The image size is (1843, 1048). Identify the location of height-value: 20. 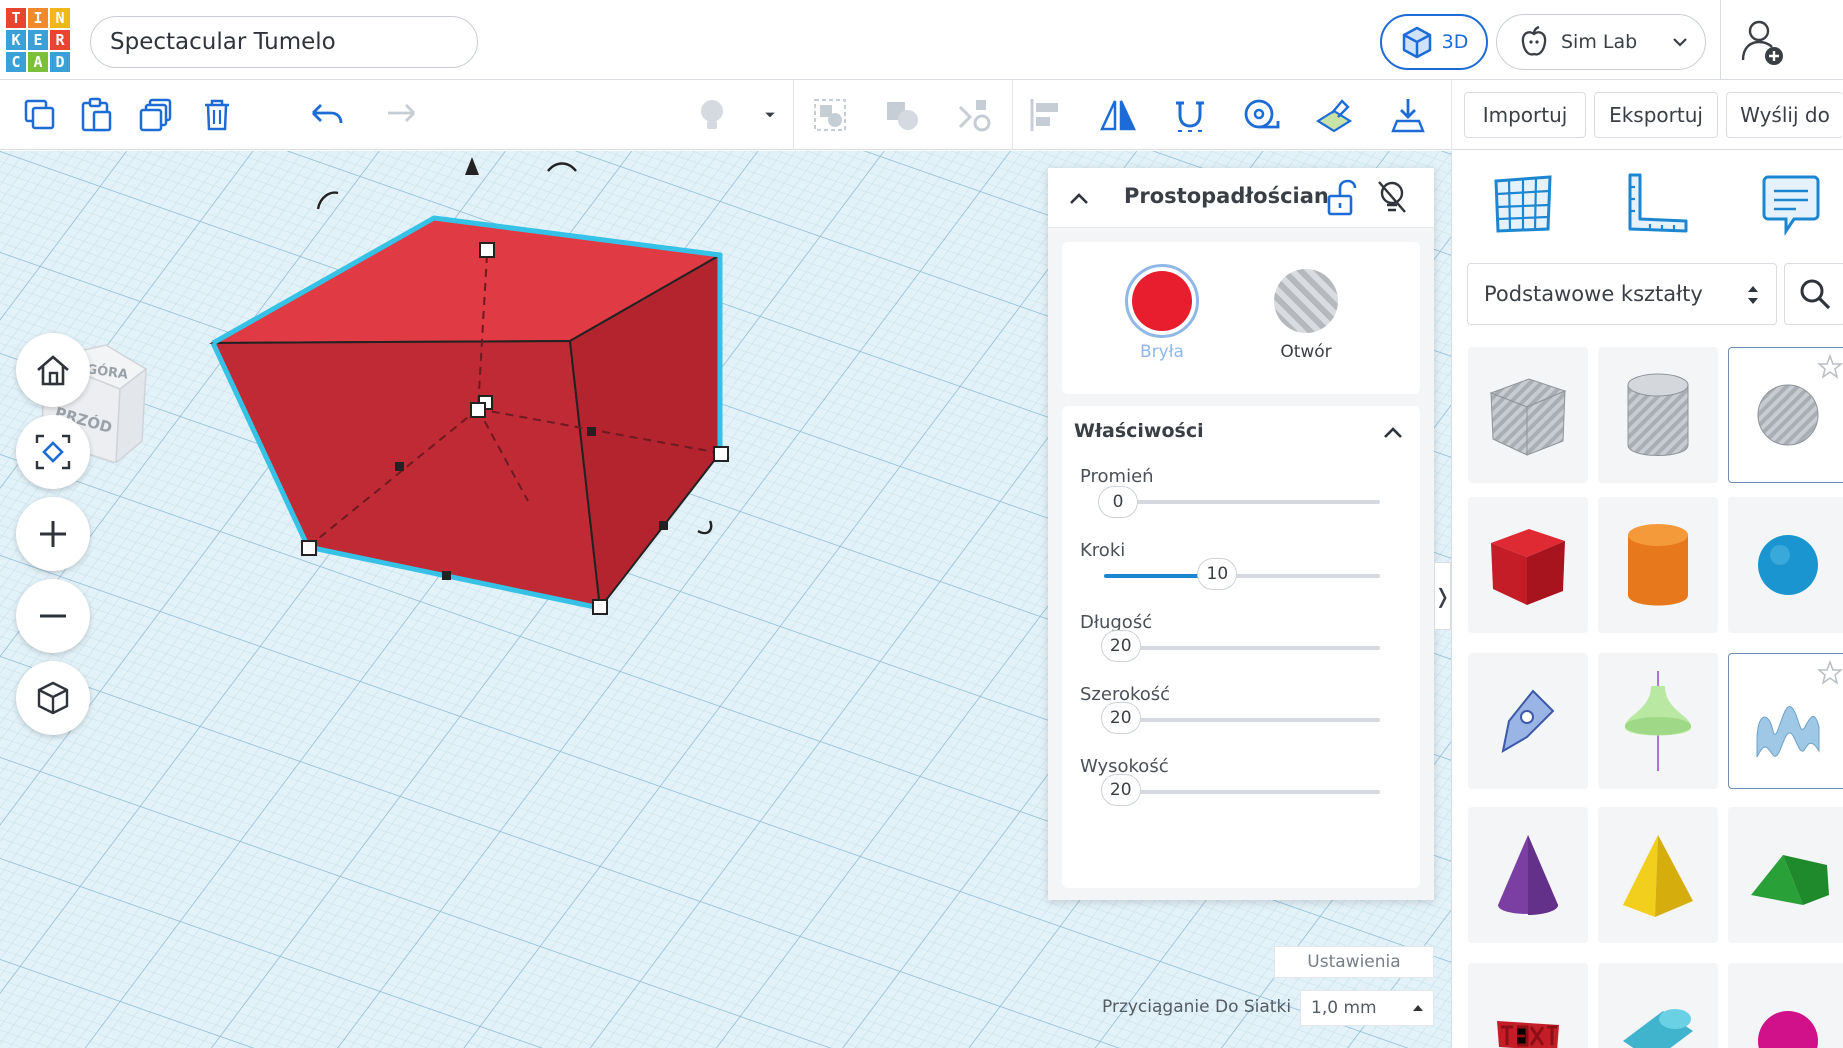
(1120, 790).